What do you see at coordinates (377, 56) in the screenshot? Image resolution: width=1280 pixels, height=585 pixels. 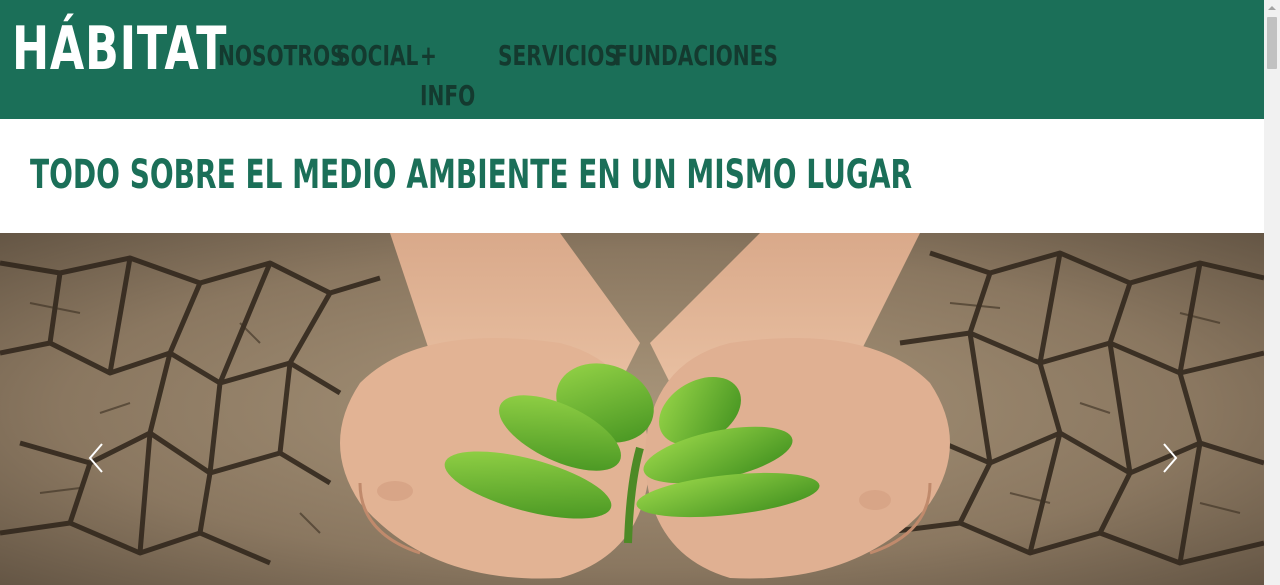 I see `nav-item-social: SOCIAL` at bounding box center [377, 56].